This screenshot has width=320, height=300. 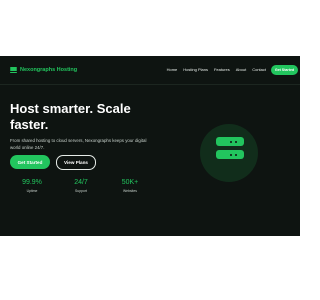 I want to click on nav-link-about: About, so click(x=241, y=69).